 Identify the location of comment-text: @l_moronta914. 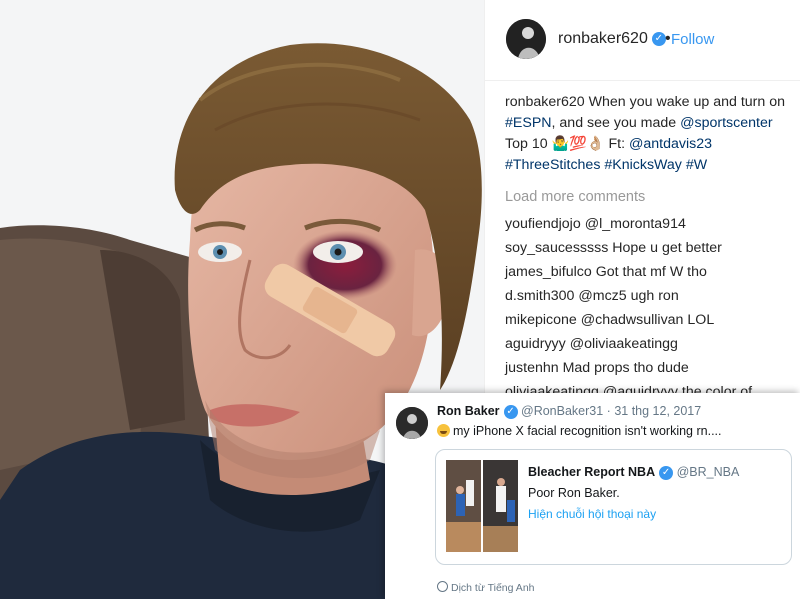
(635, 224).